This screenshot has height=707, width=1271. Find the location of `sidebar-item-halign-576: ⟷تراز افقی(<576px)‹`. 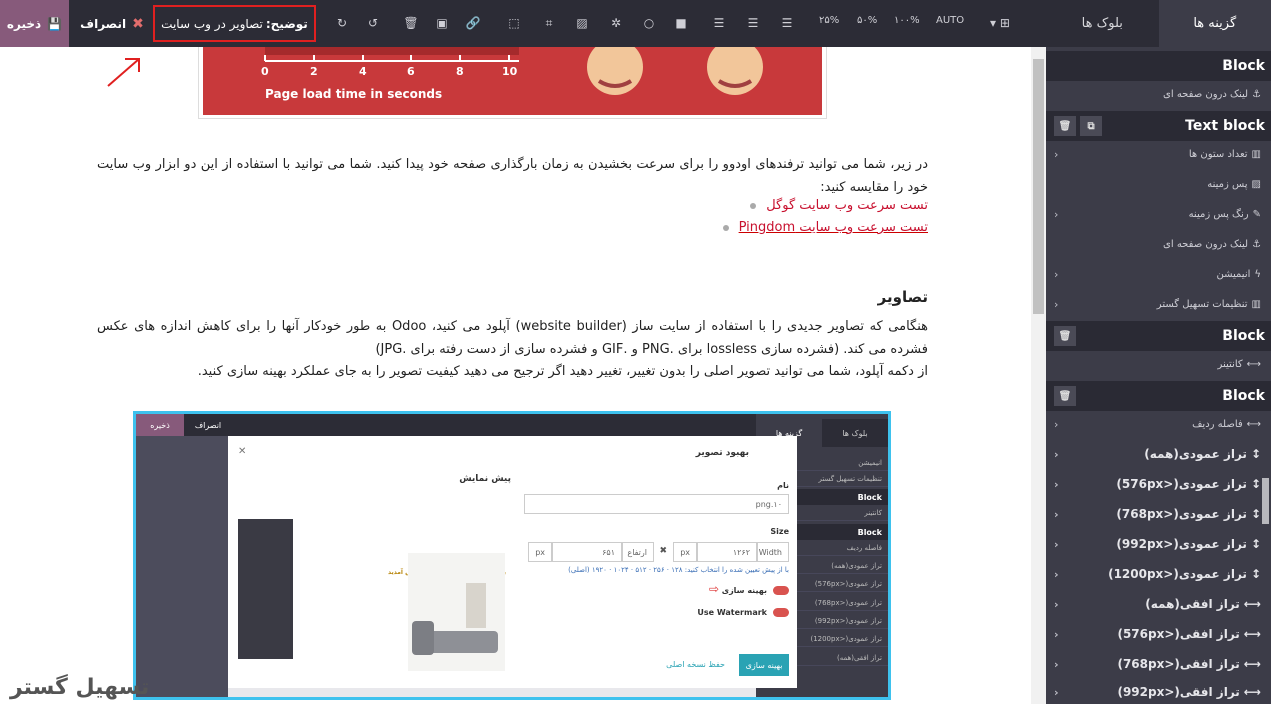

sidebar-item-halign-576: ⟷تراز افقی(<576px)‹ is located at coordinates (1158, 634).